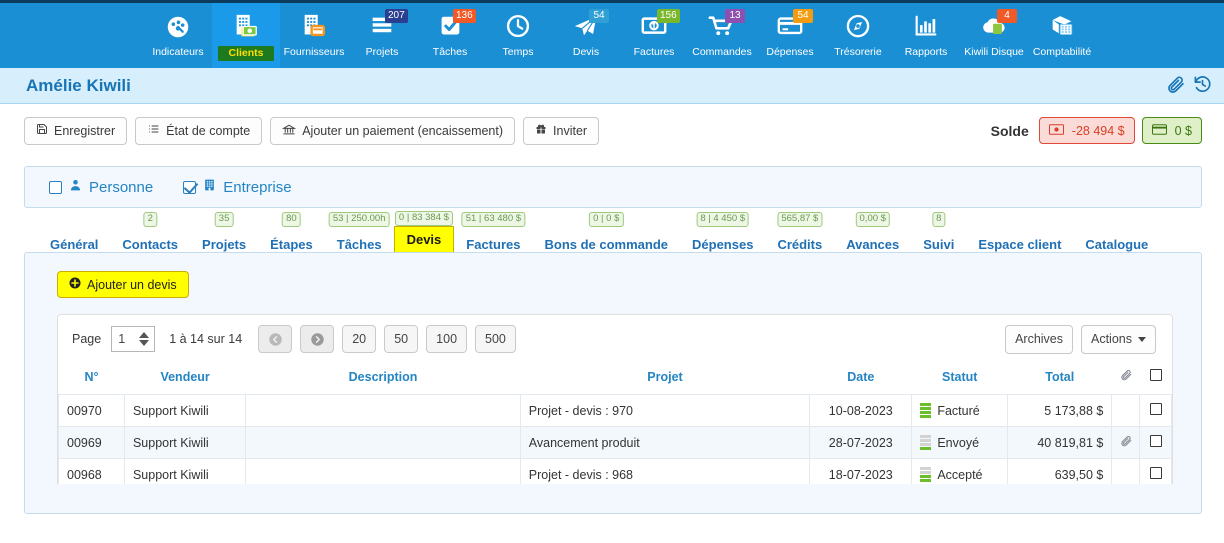 Image resolution: width=1224 pixels, height=543 pixels. What do you see at coordinates (586, 35) in the screenshot?
I see `nav-item-devis: 54 Devis` at bounding box center [586, 35].